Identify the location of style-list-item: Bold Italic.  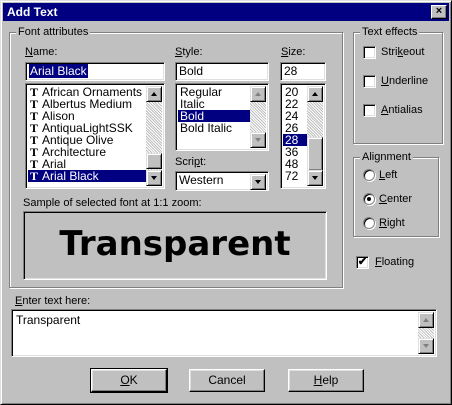
(214, 128).